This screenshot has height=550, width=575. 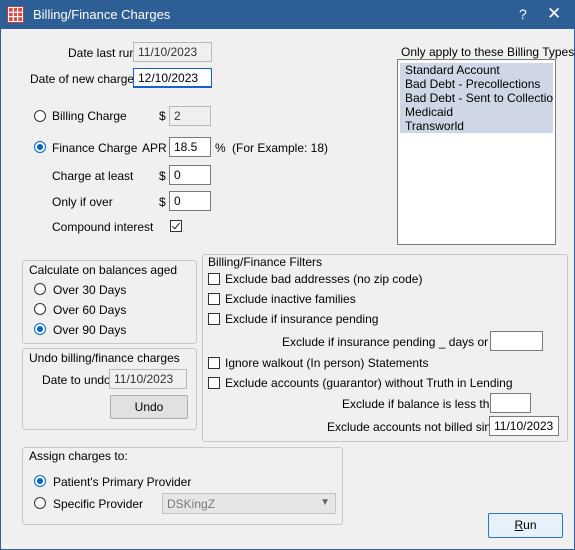 I want to click on over-90-days-radio, so click(x=40, y=329).